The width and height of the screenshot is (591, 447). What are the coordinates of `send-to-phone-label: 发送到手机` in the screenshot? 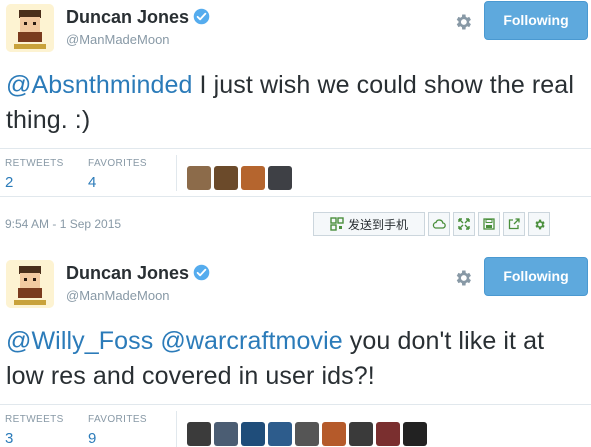 It's located at (377, 224).